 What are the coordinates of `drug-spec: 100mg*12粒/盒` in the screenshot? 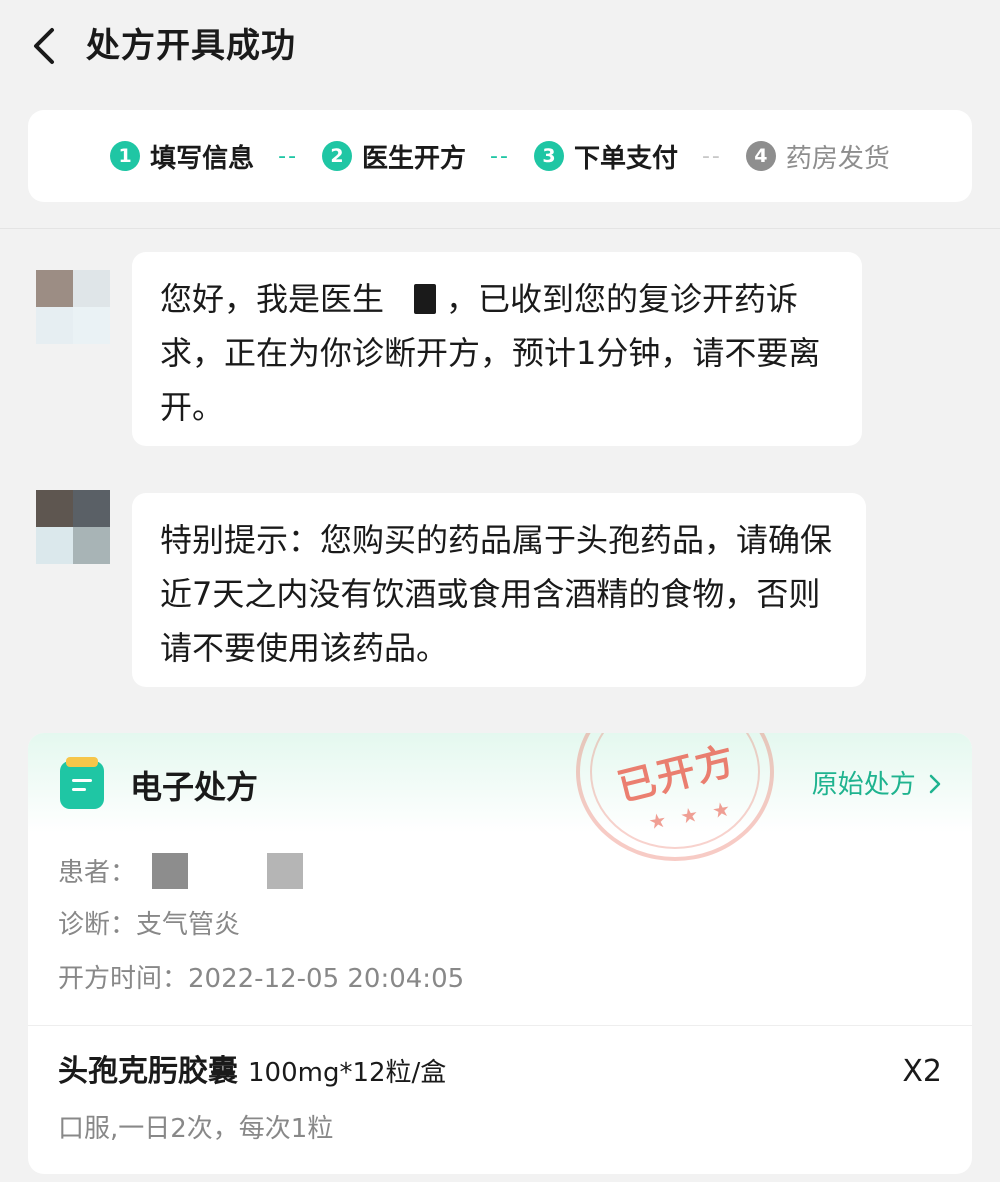 It's located at (347, 1073).